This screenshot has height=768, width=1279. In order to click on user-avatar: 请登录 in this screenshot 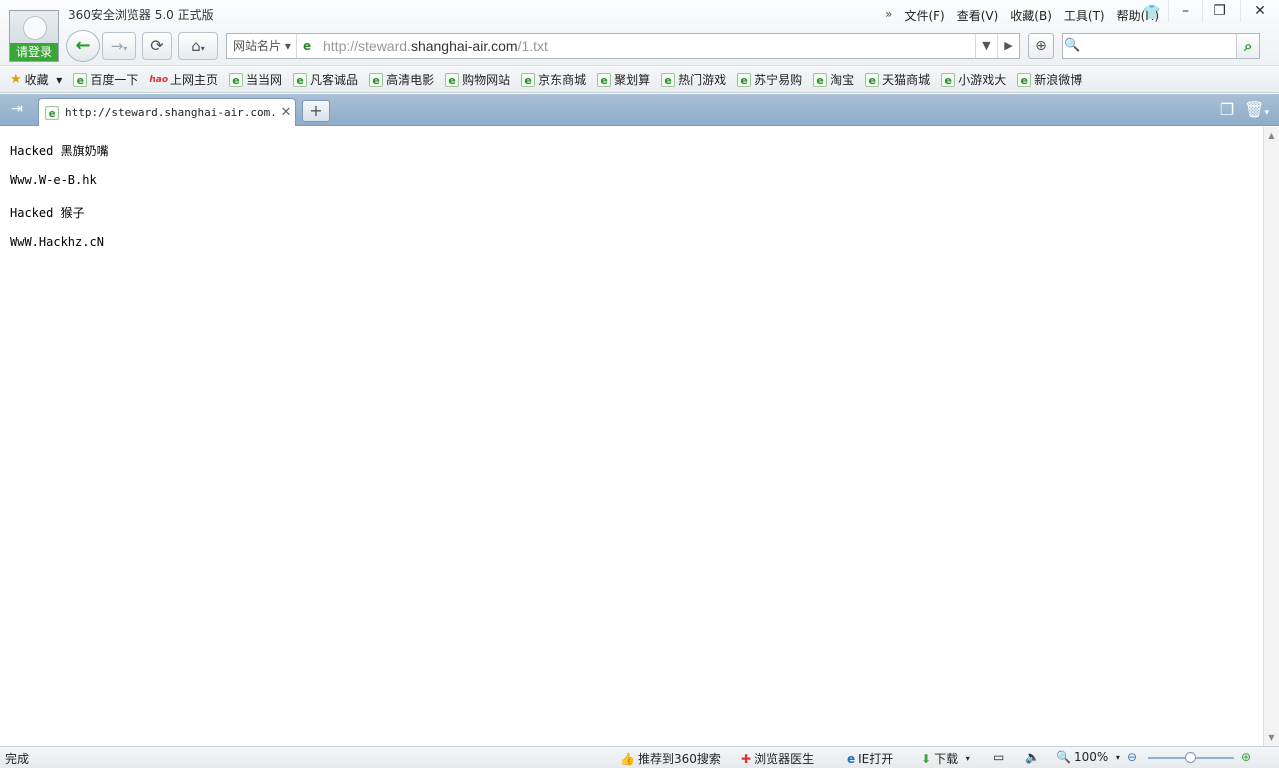, I will do `click(34, 36)`.